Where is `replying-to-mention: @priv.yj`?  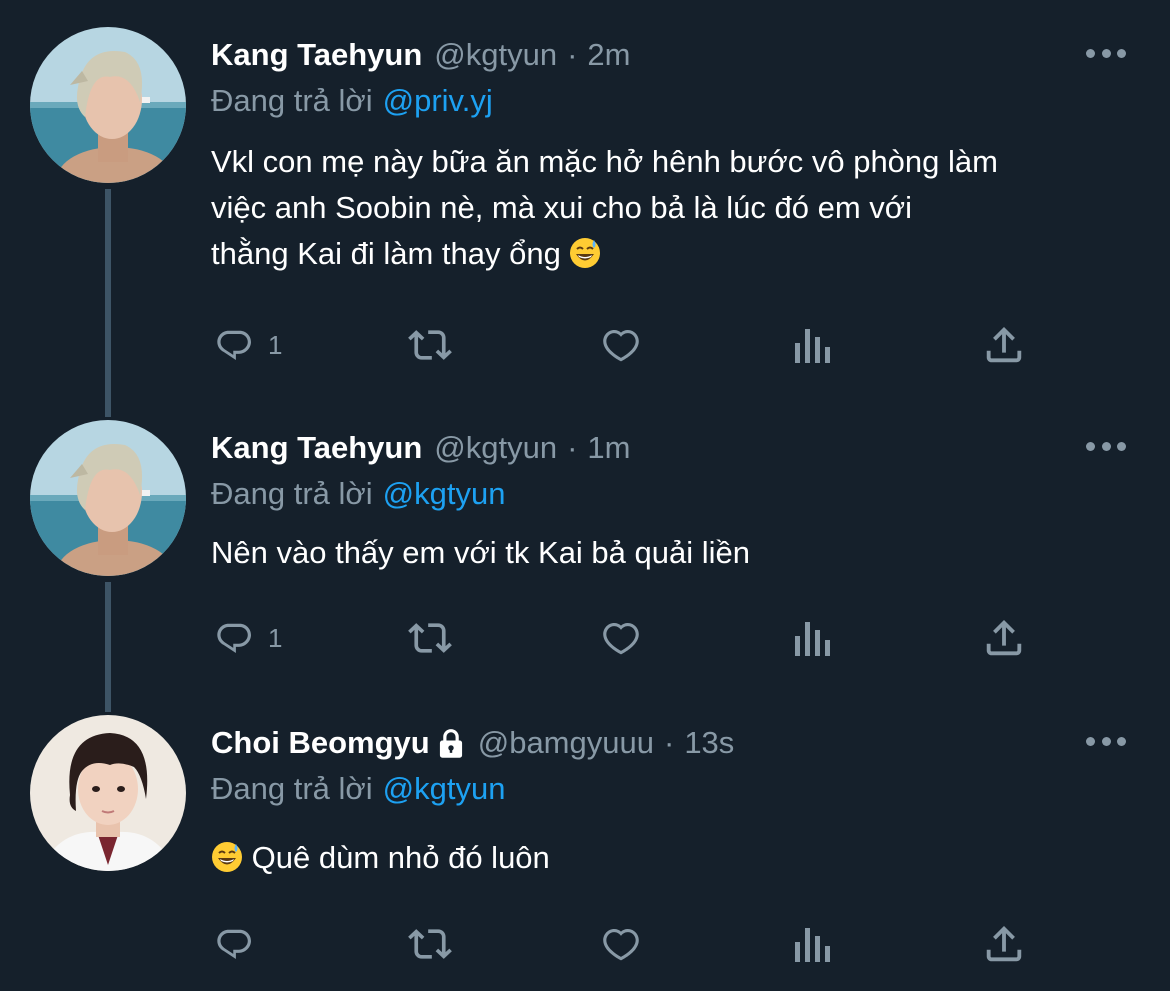
replying-to-mention: @priv.yj is located at coordinates (438, 100).